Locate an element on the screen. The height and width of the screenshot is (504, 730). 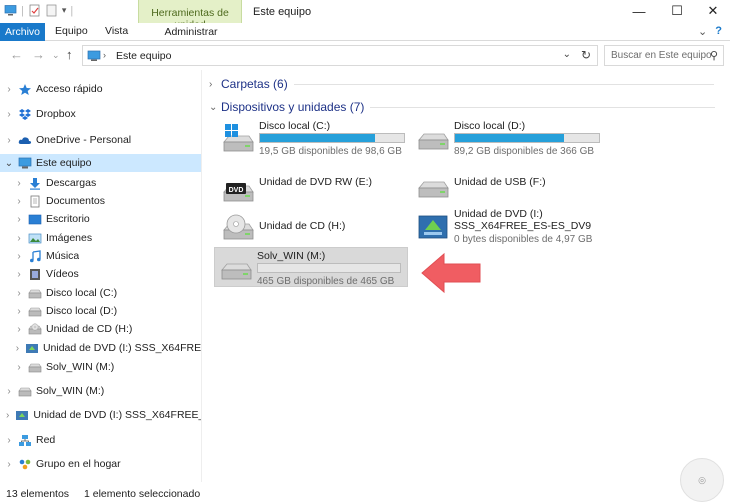
recent-locations-icon: ⌄ is located at coordinates (56, 55).